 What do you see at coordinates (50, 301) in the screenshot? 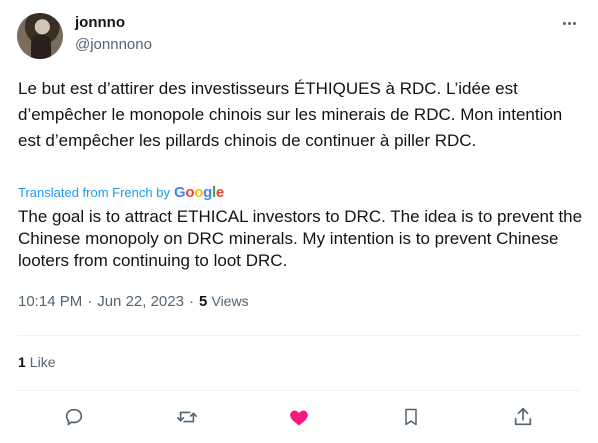
I see `tweet-time: 10:14 PM` at bounding box center [50, 301].